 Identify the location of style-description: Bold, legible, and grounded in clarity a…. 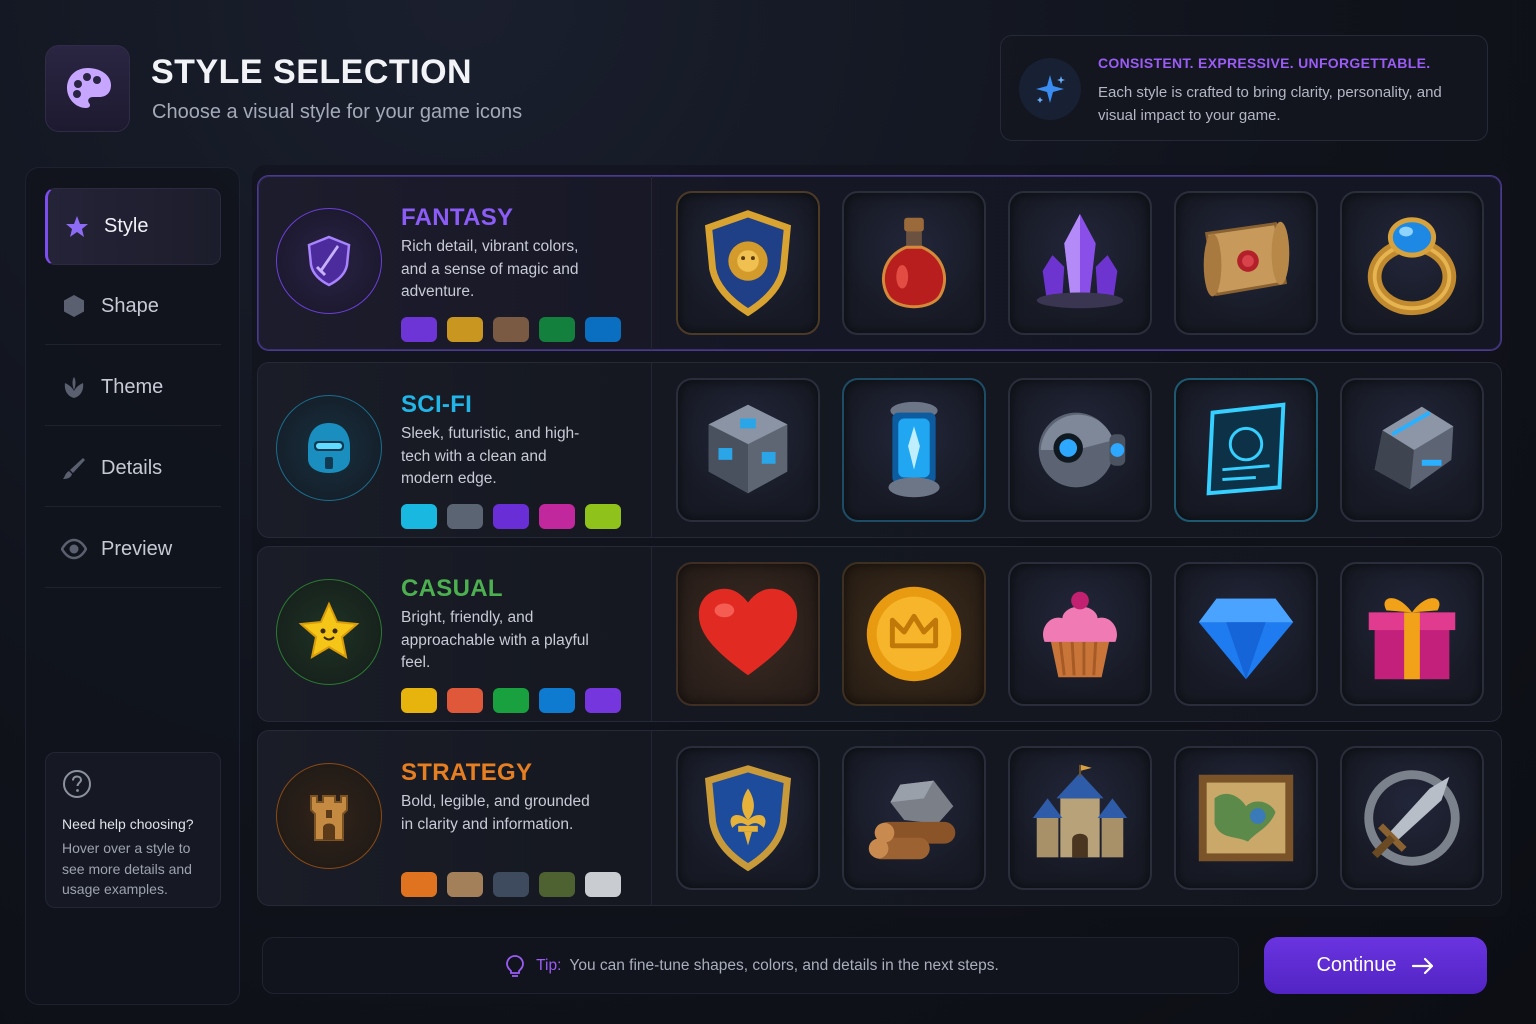
(495, 813).